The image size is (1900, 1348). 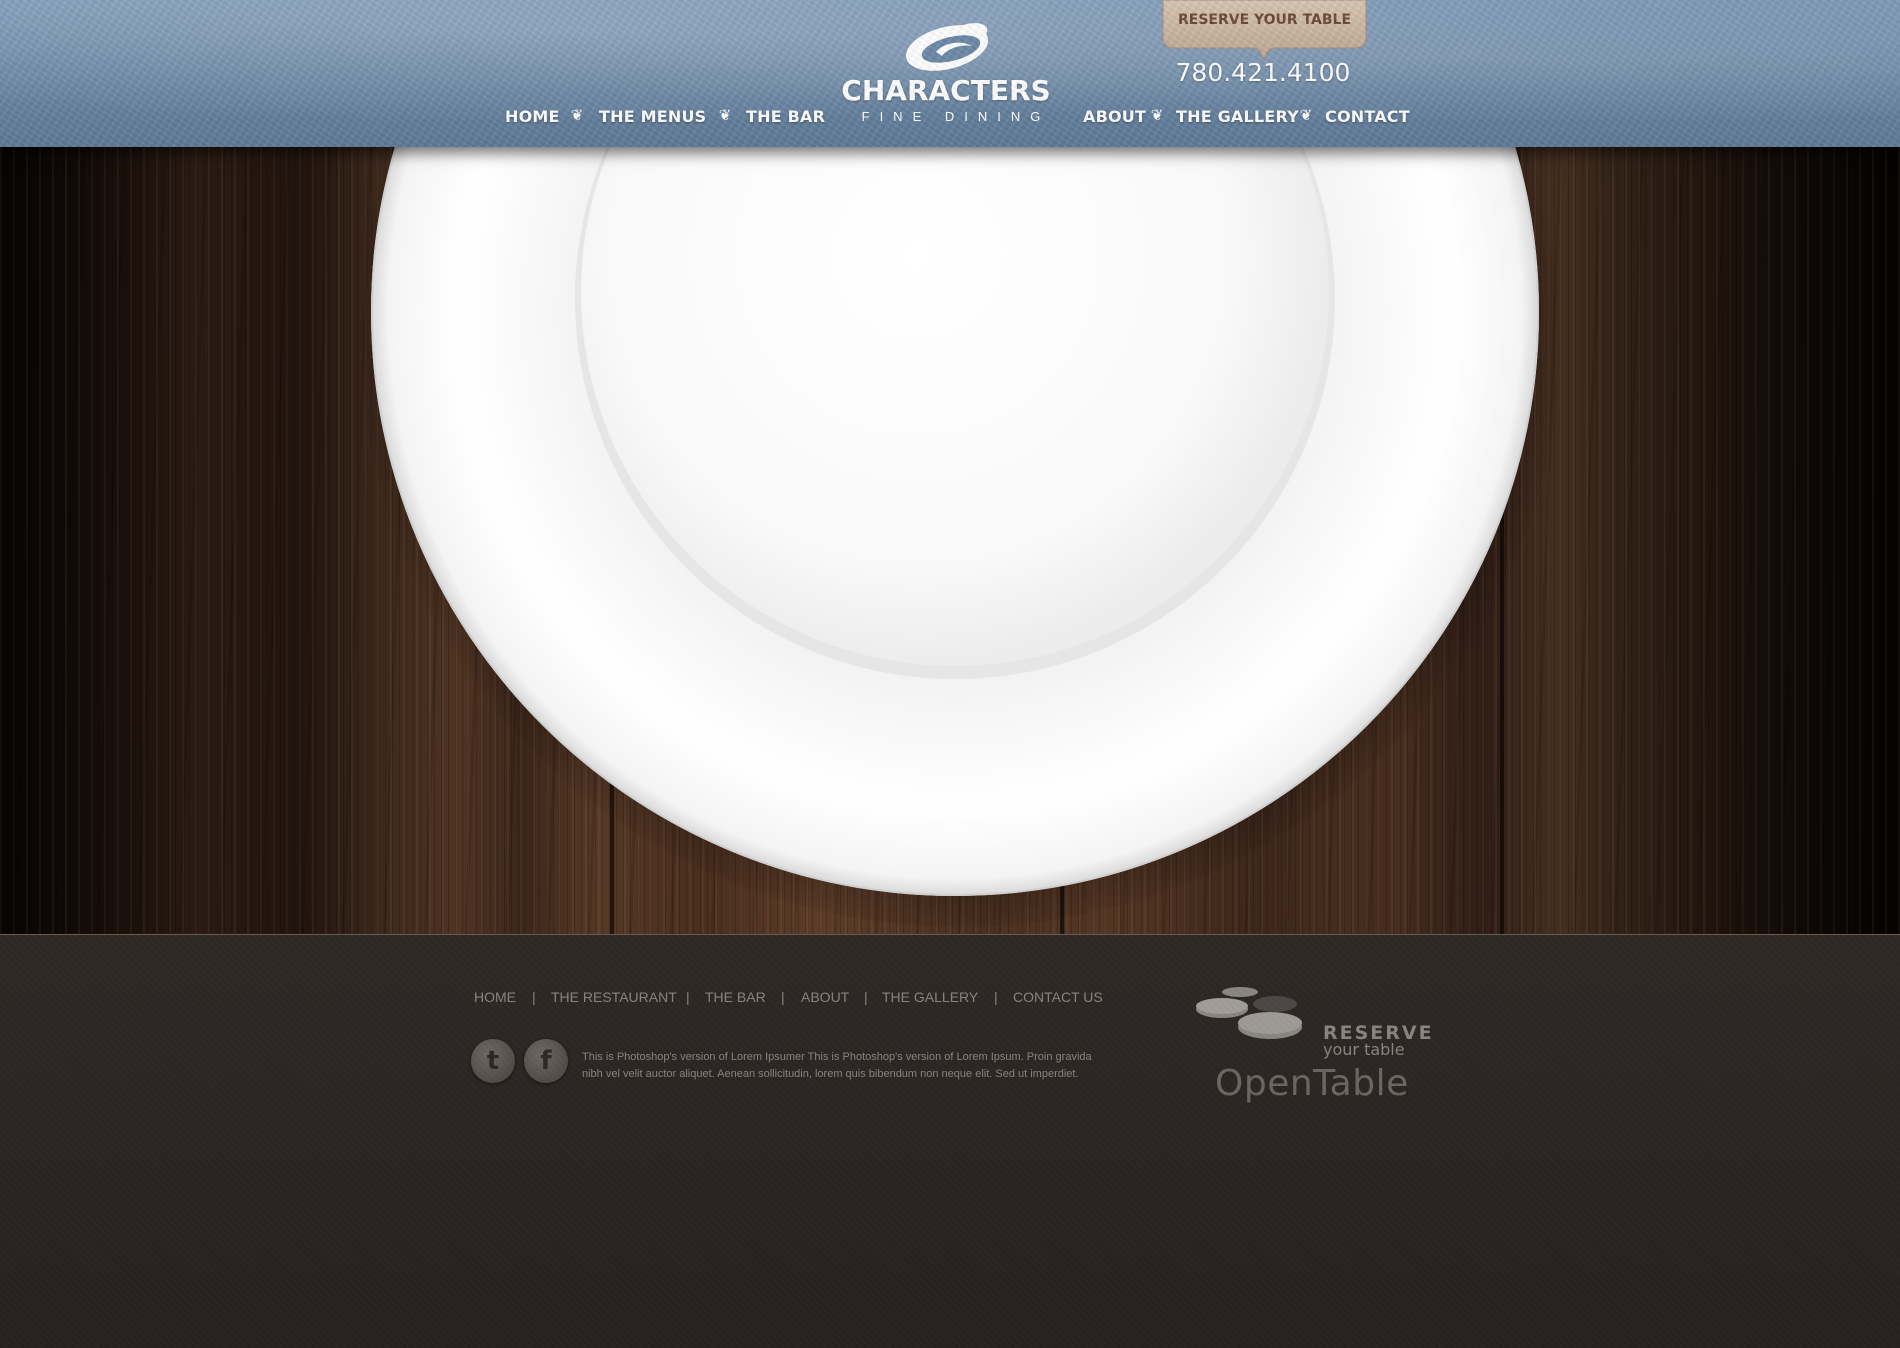 I want to click on c-logo-icon, so click(x=947, y=47).